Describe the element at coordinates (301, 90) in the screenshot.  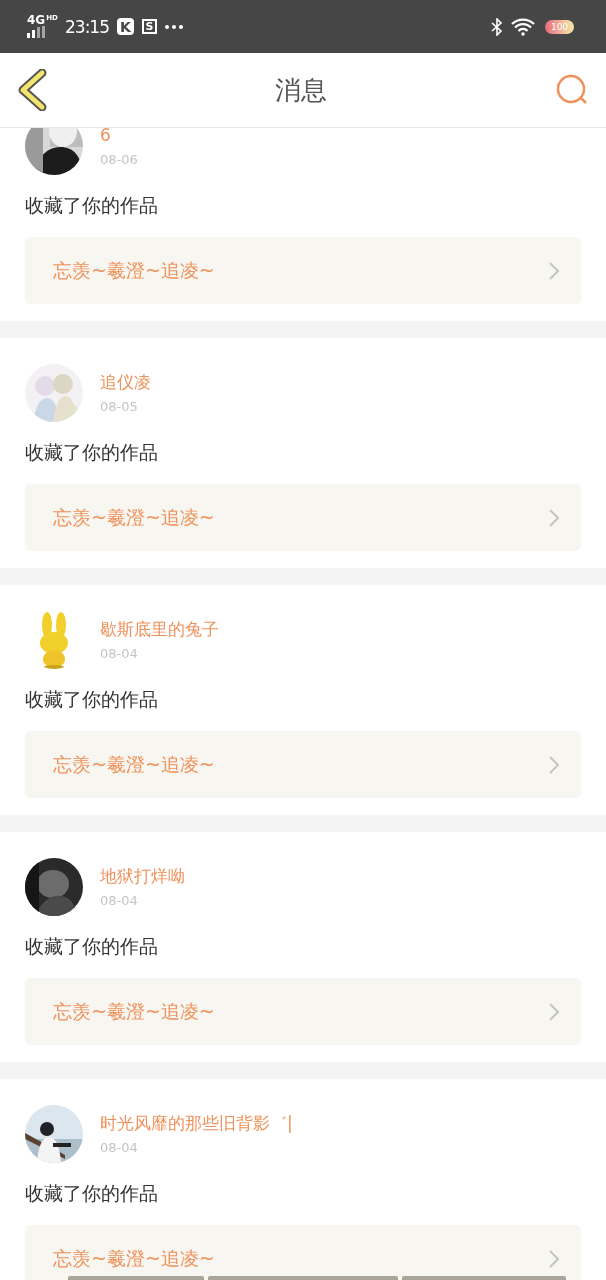
I see `page-title: 消息` at that location.